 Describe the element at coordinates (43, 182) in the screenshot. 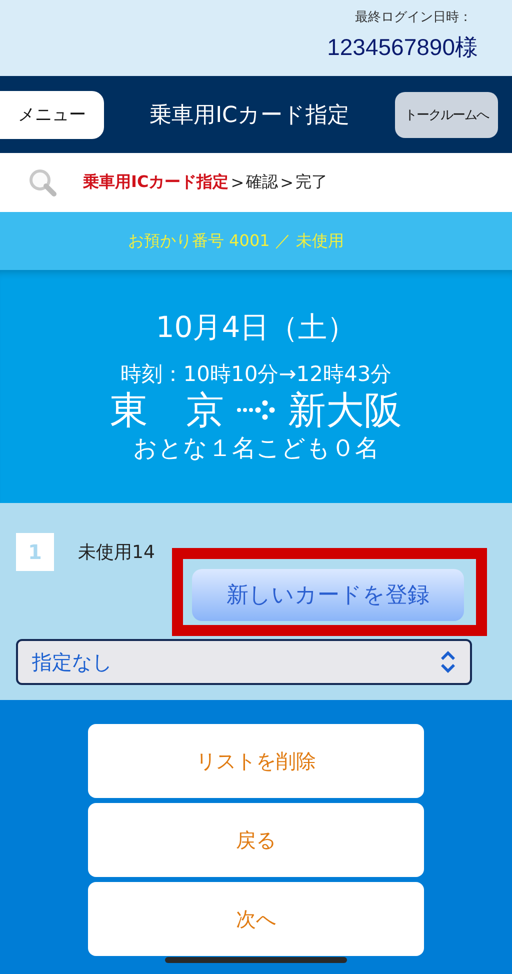

I see `search-icon` at that location.